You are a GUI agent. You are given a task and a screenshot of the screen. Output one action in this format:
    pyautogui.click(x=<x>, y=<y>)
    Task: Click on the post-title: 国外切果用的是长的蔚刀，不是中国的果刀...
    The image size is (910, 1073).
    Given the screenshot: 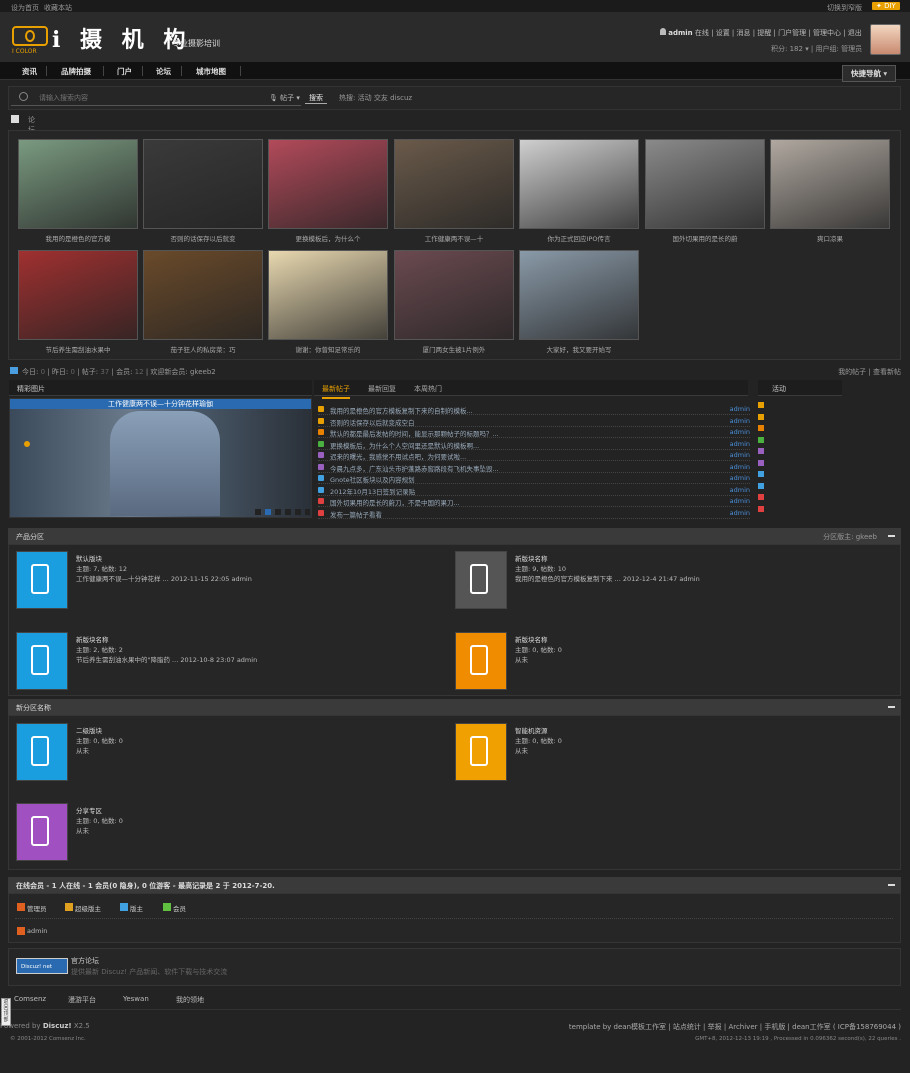 What is the action you would take?
    pyautogui.click(x=395, y=502)
    